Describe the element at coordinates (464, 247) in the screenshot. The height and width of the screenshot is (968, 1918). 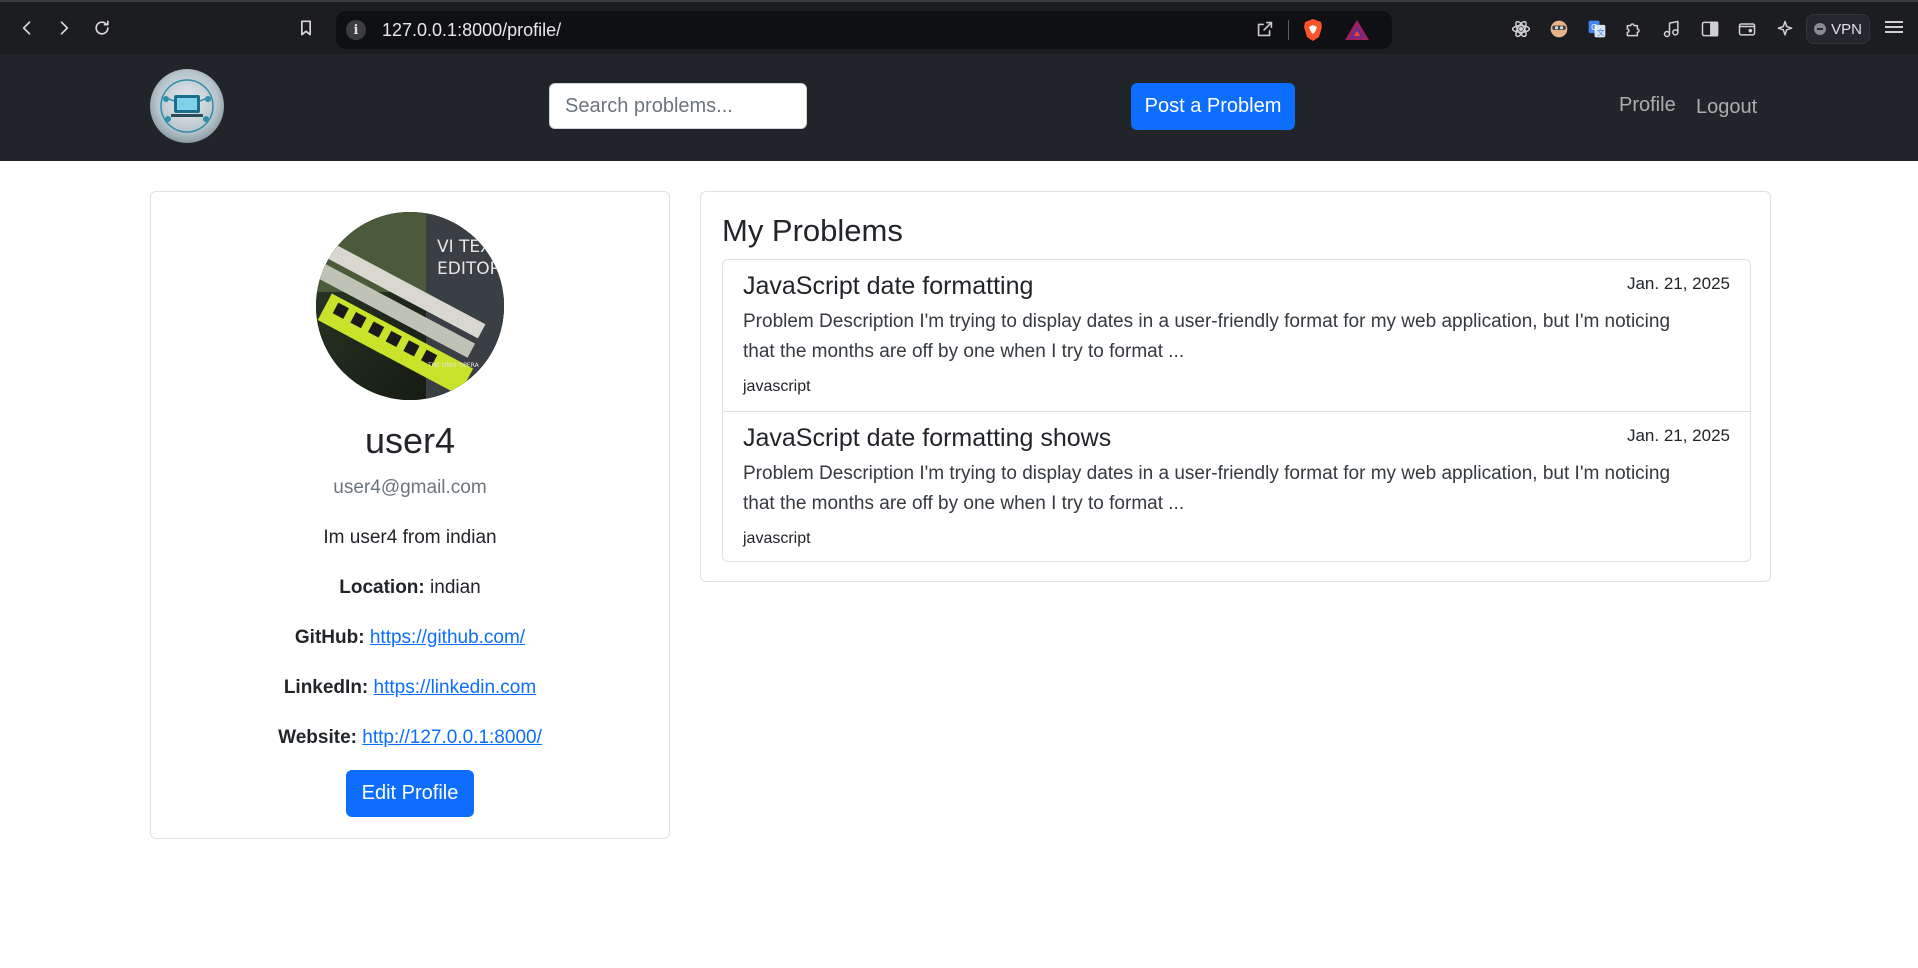
I see `avatar-text-1: VI TEX` at that location.